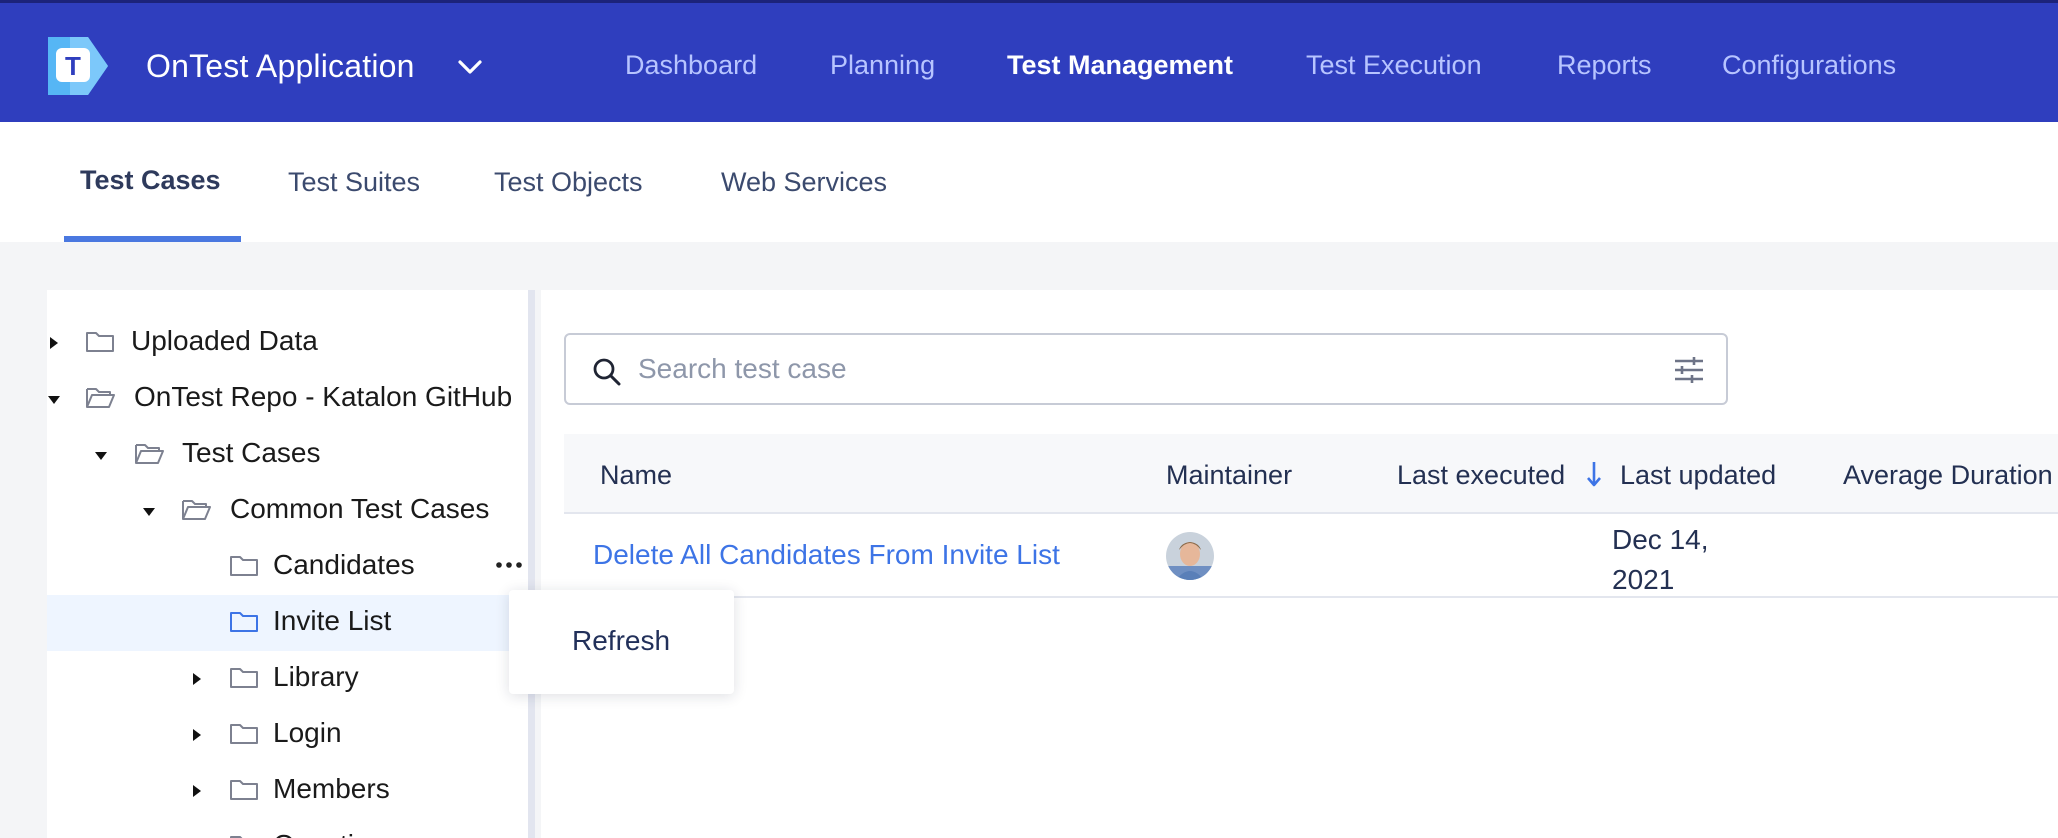 The height and width of the screenshot is (838, 2058). Describe the element at coordinates (307, 732) in the screenshot. I see `tree-item-label: Login` at that location.